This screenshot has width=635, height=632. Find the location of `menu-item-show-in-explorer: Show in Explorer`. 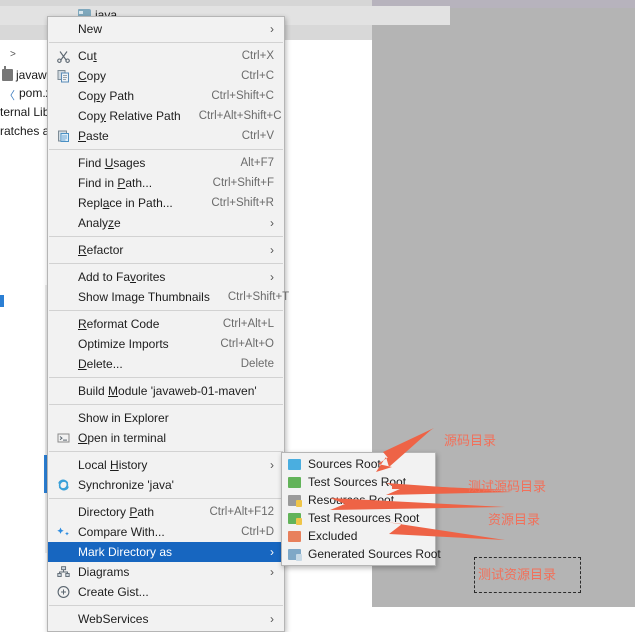

menu-item-show-in-explorer: Show in Explorer is located at coordinates (166, 418).